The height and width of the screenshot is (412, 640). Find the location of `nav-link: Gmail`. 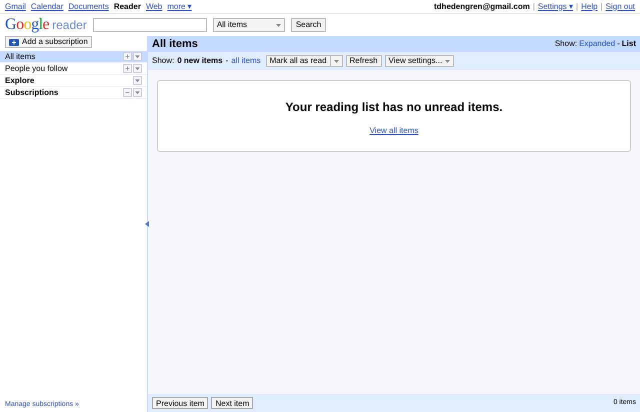

nav-link: Gmail is located at coordinates (15, 6).